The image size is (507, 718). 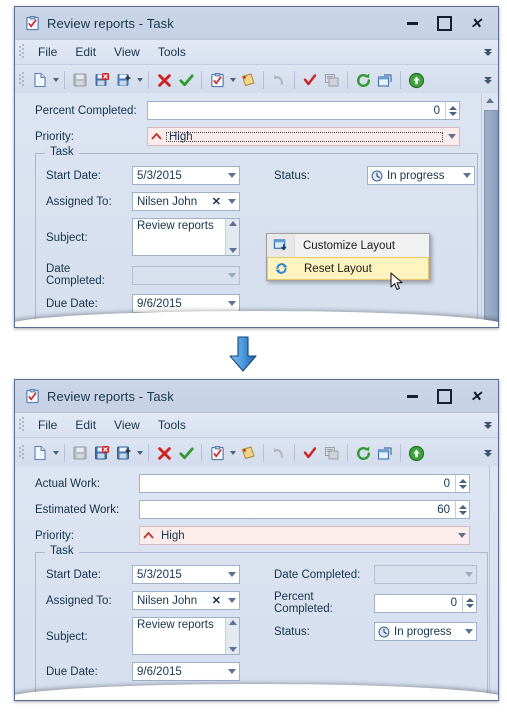 What do you see at coordinates (348, 245) in the screenshot?
I see `context-menu-item-customize-layout: Customize Layout` at bounding box center [348, 245].